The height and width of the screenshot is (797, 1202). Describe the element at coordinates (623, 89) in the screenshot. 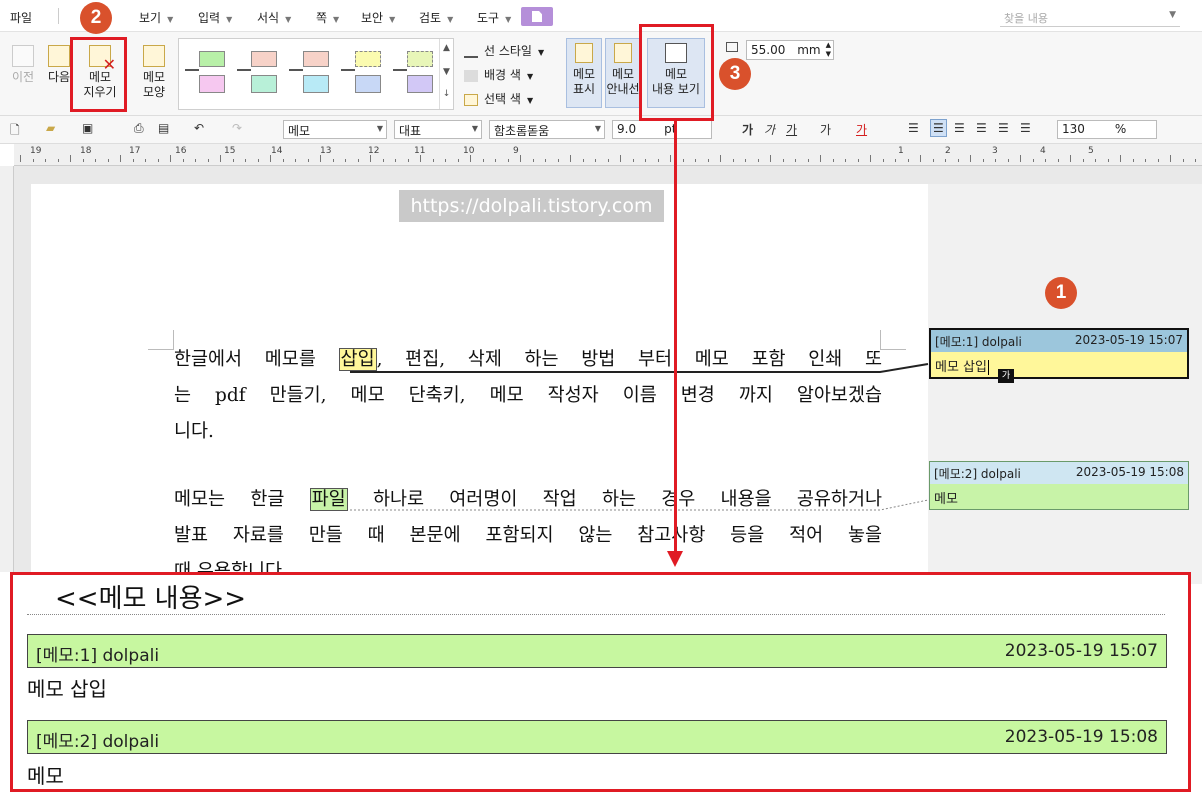

I see `memo-guide-label-2: 안내선` at that location.